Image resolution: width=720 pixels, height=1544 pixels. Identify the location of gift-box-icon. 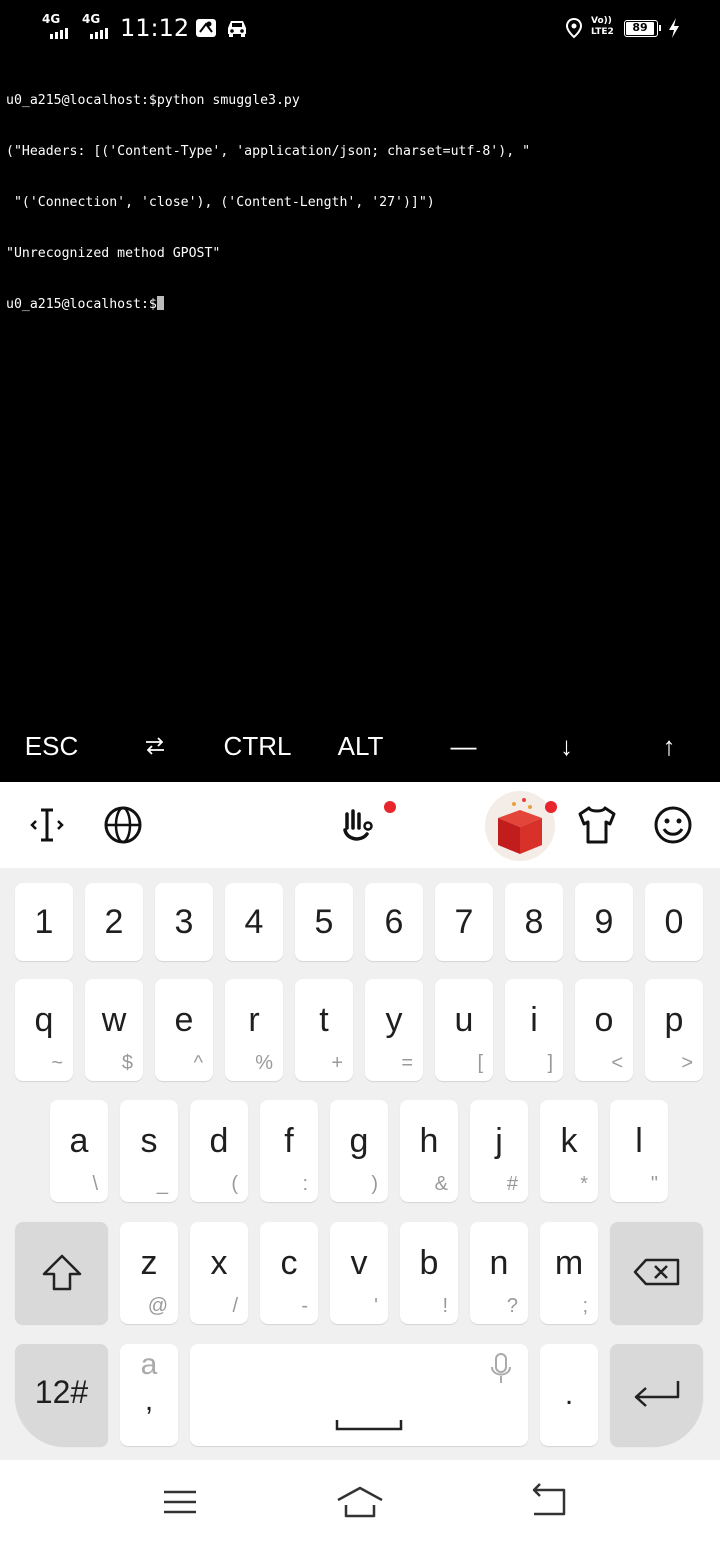
(520, 826).